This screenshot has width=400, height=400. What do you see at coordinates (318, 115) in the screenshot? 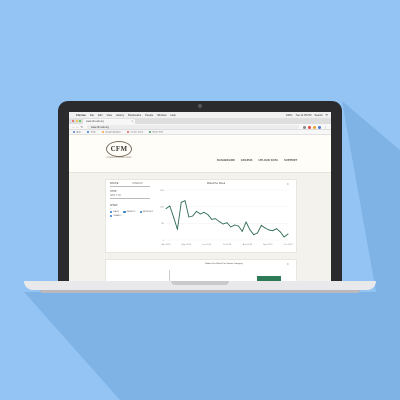
I see `spotlight-search: Search` at bounding box center [318, 115].